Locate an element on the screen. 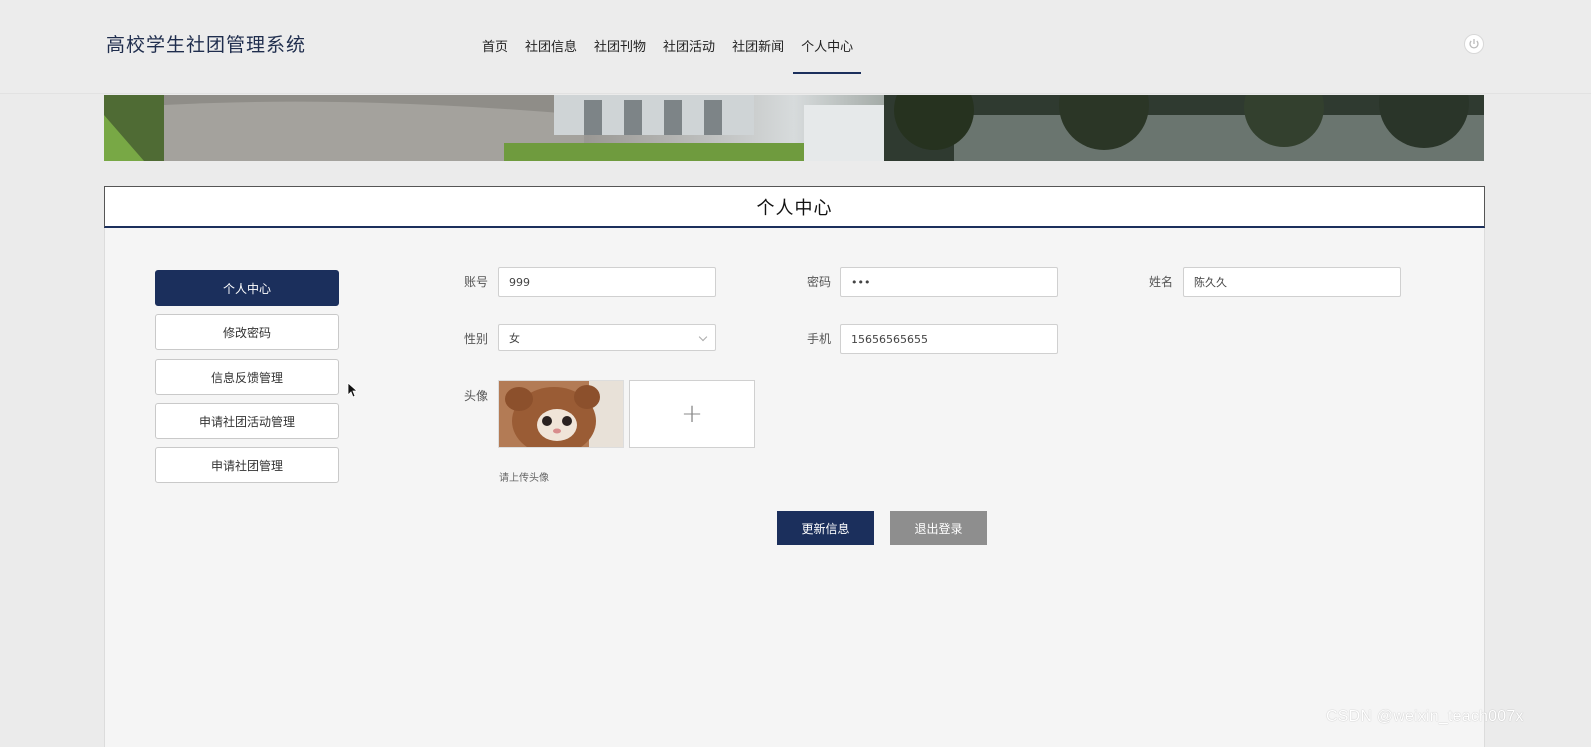 The width and height of the screenshot is (1591, 747). sidebar-item-feedback-management: 信息反馈管理 is located at coordinates (247, 377).